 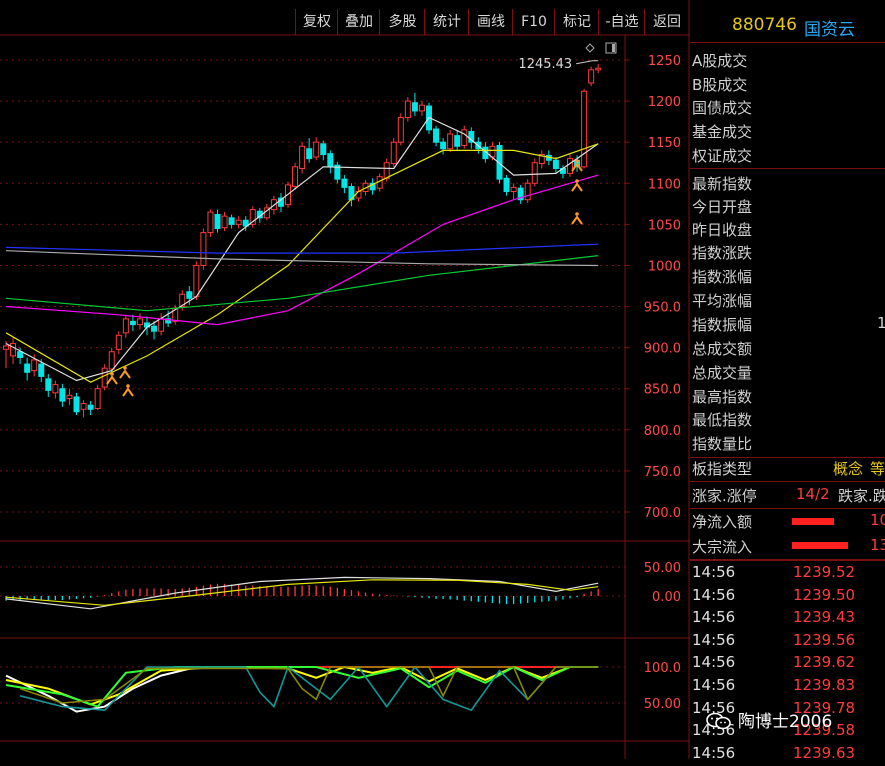 What do you see at coordinates (829, 27) in the screenshot?
I see `index-name: 国资云` at bounding box center [829, 27].